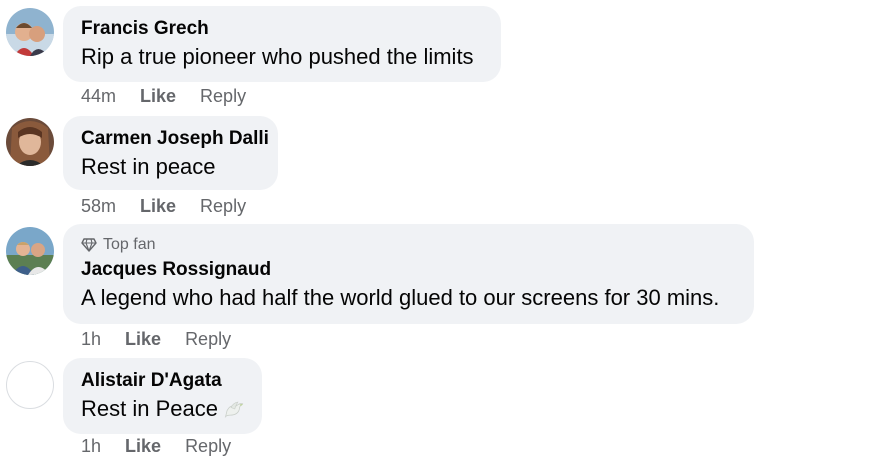 This screenshot has width=882, height=457. What do you see at coordinates (234, 409) in the screenshot?
I see `dove-icon` at bounding box center [234, 409].